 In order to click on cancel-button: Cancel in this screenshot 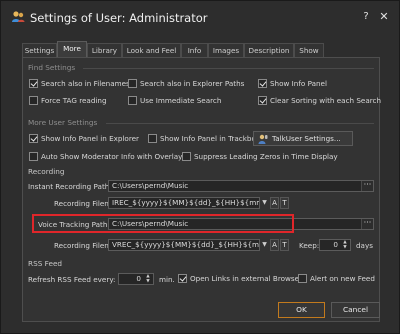, I will do `click(355, 310)`.